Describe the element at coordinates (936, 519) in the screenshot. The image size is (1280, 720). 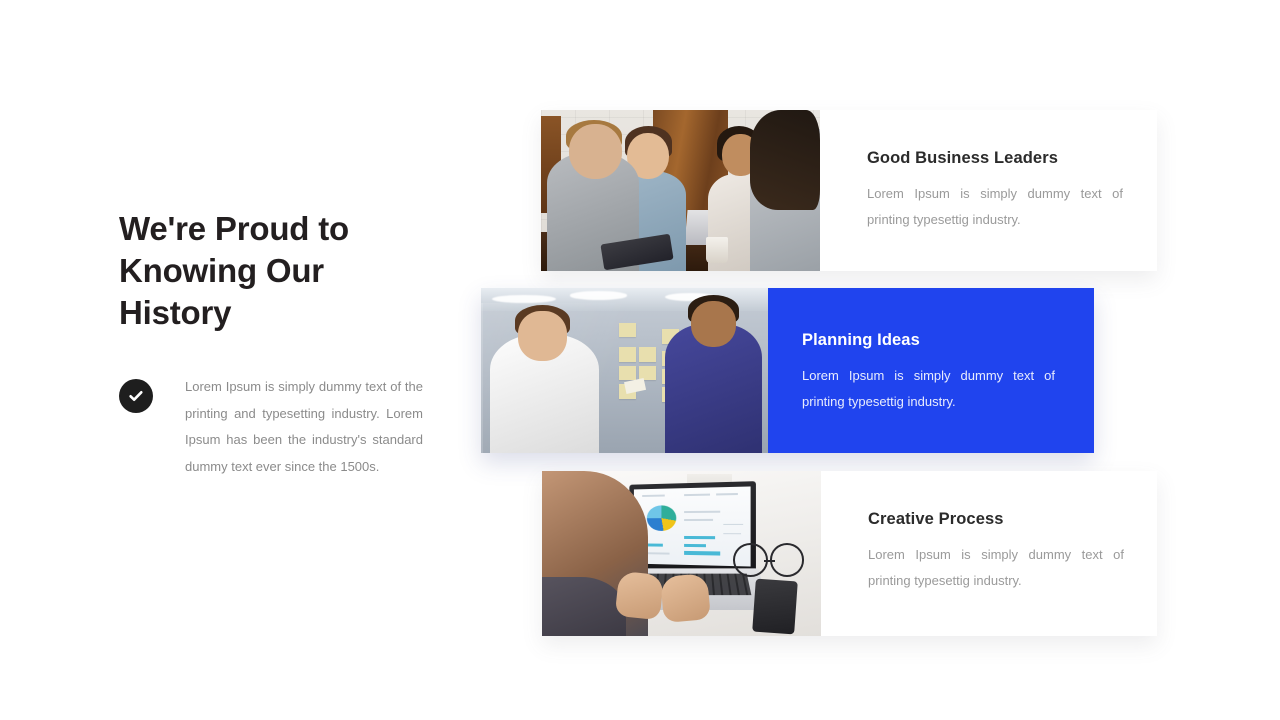
I see `card-title: Creative Process` at that location.